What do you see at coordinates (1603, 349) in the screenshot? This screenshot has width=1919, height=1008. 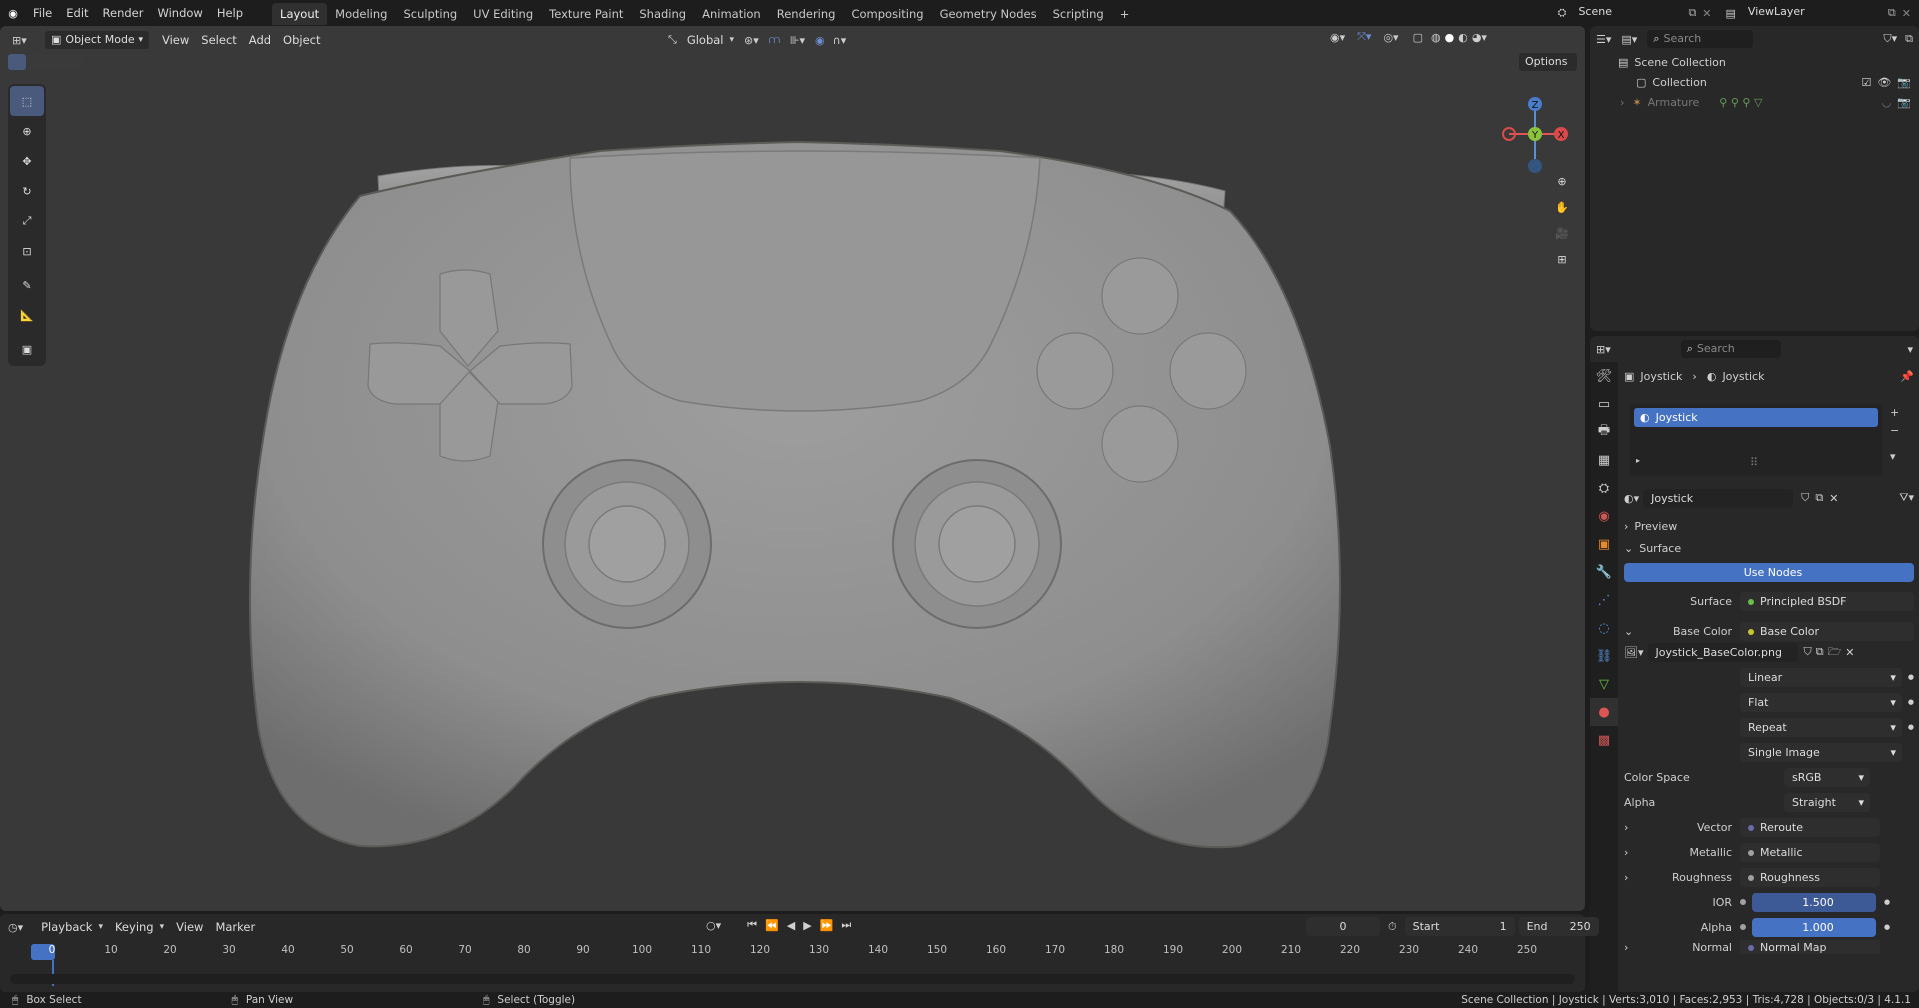 I see `properties-editor-icon: ⊞▾` at bounding box center [1603, 349].